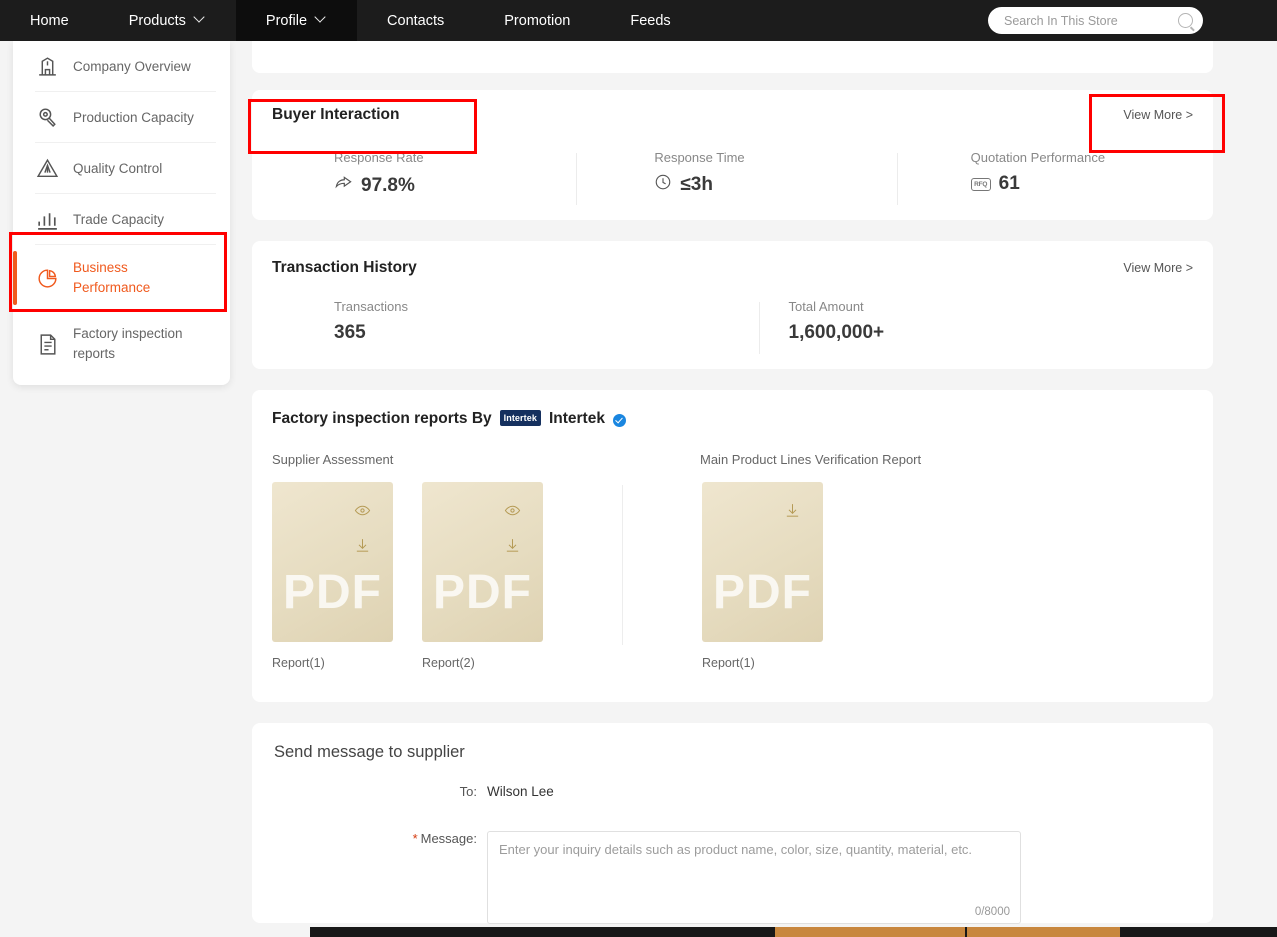 This screenshot has height=937, width=1277. Describe the element at coordinates (47, 278) in the screenshot. I see `pie-chart-icon` at that location.